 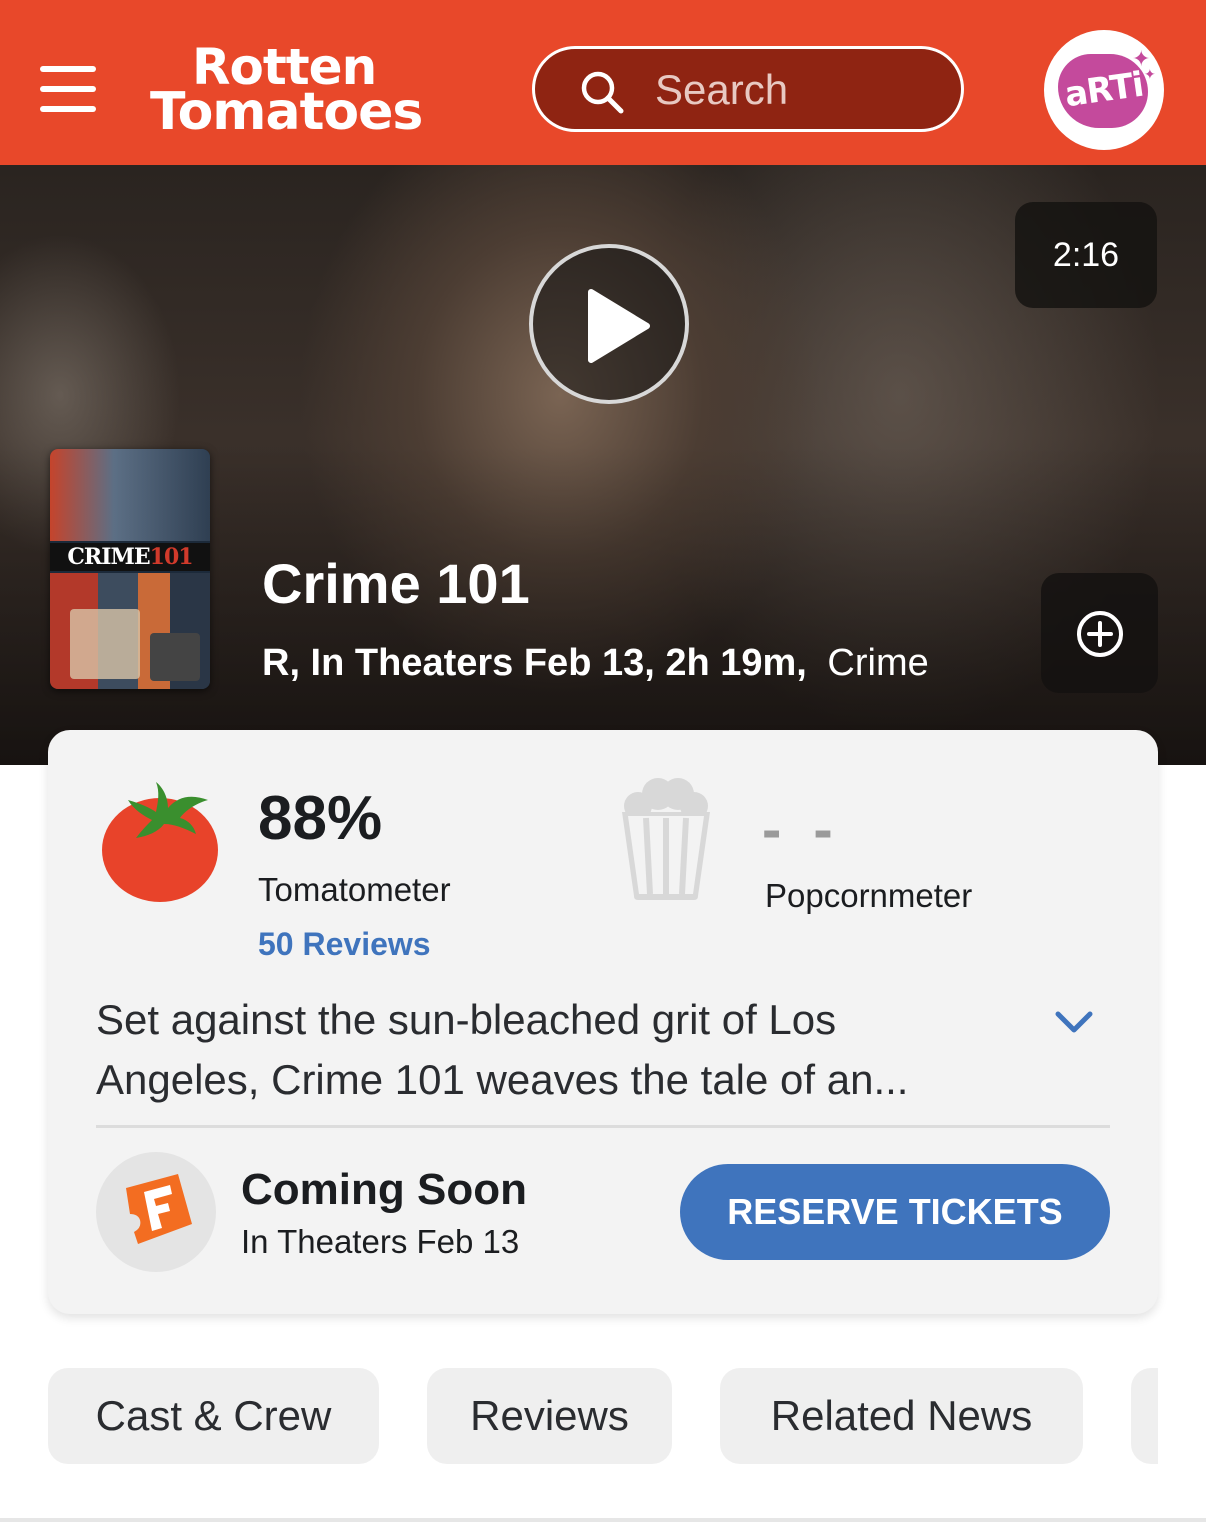 I want to click on fandango-logo, so click(x=156, y=1212).